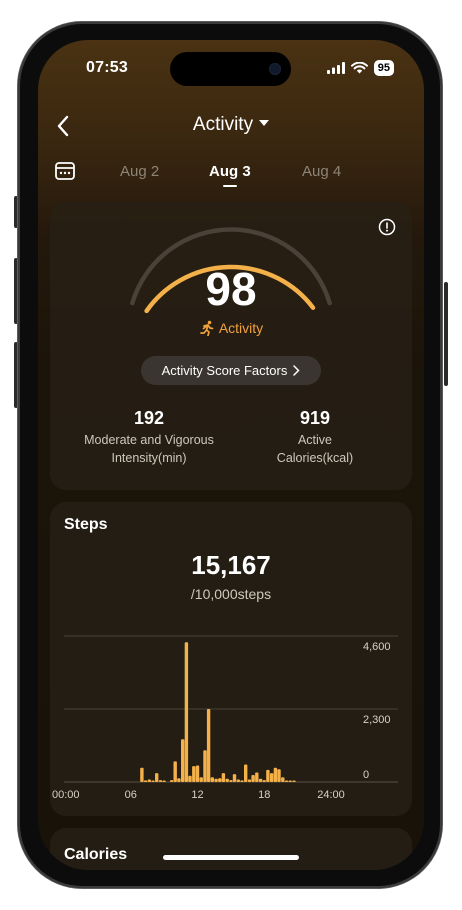 The height and width of the screenshot is (910, 462). What do you see at coordinates (315, 458) in the screenshot?
I see `metric-label-line2: Calories(kcal)` at bounding box center [315, 458].